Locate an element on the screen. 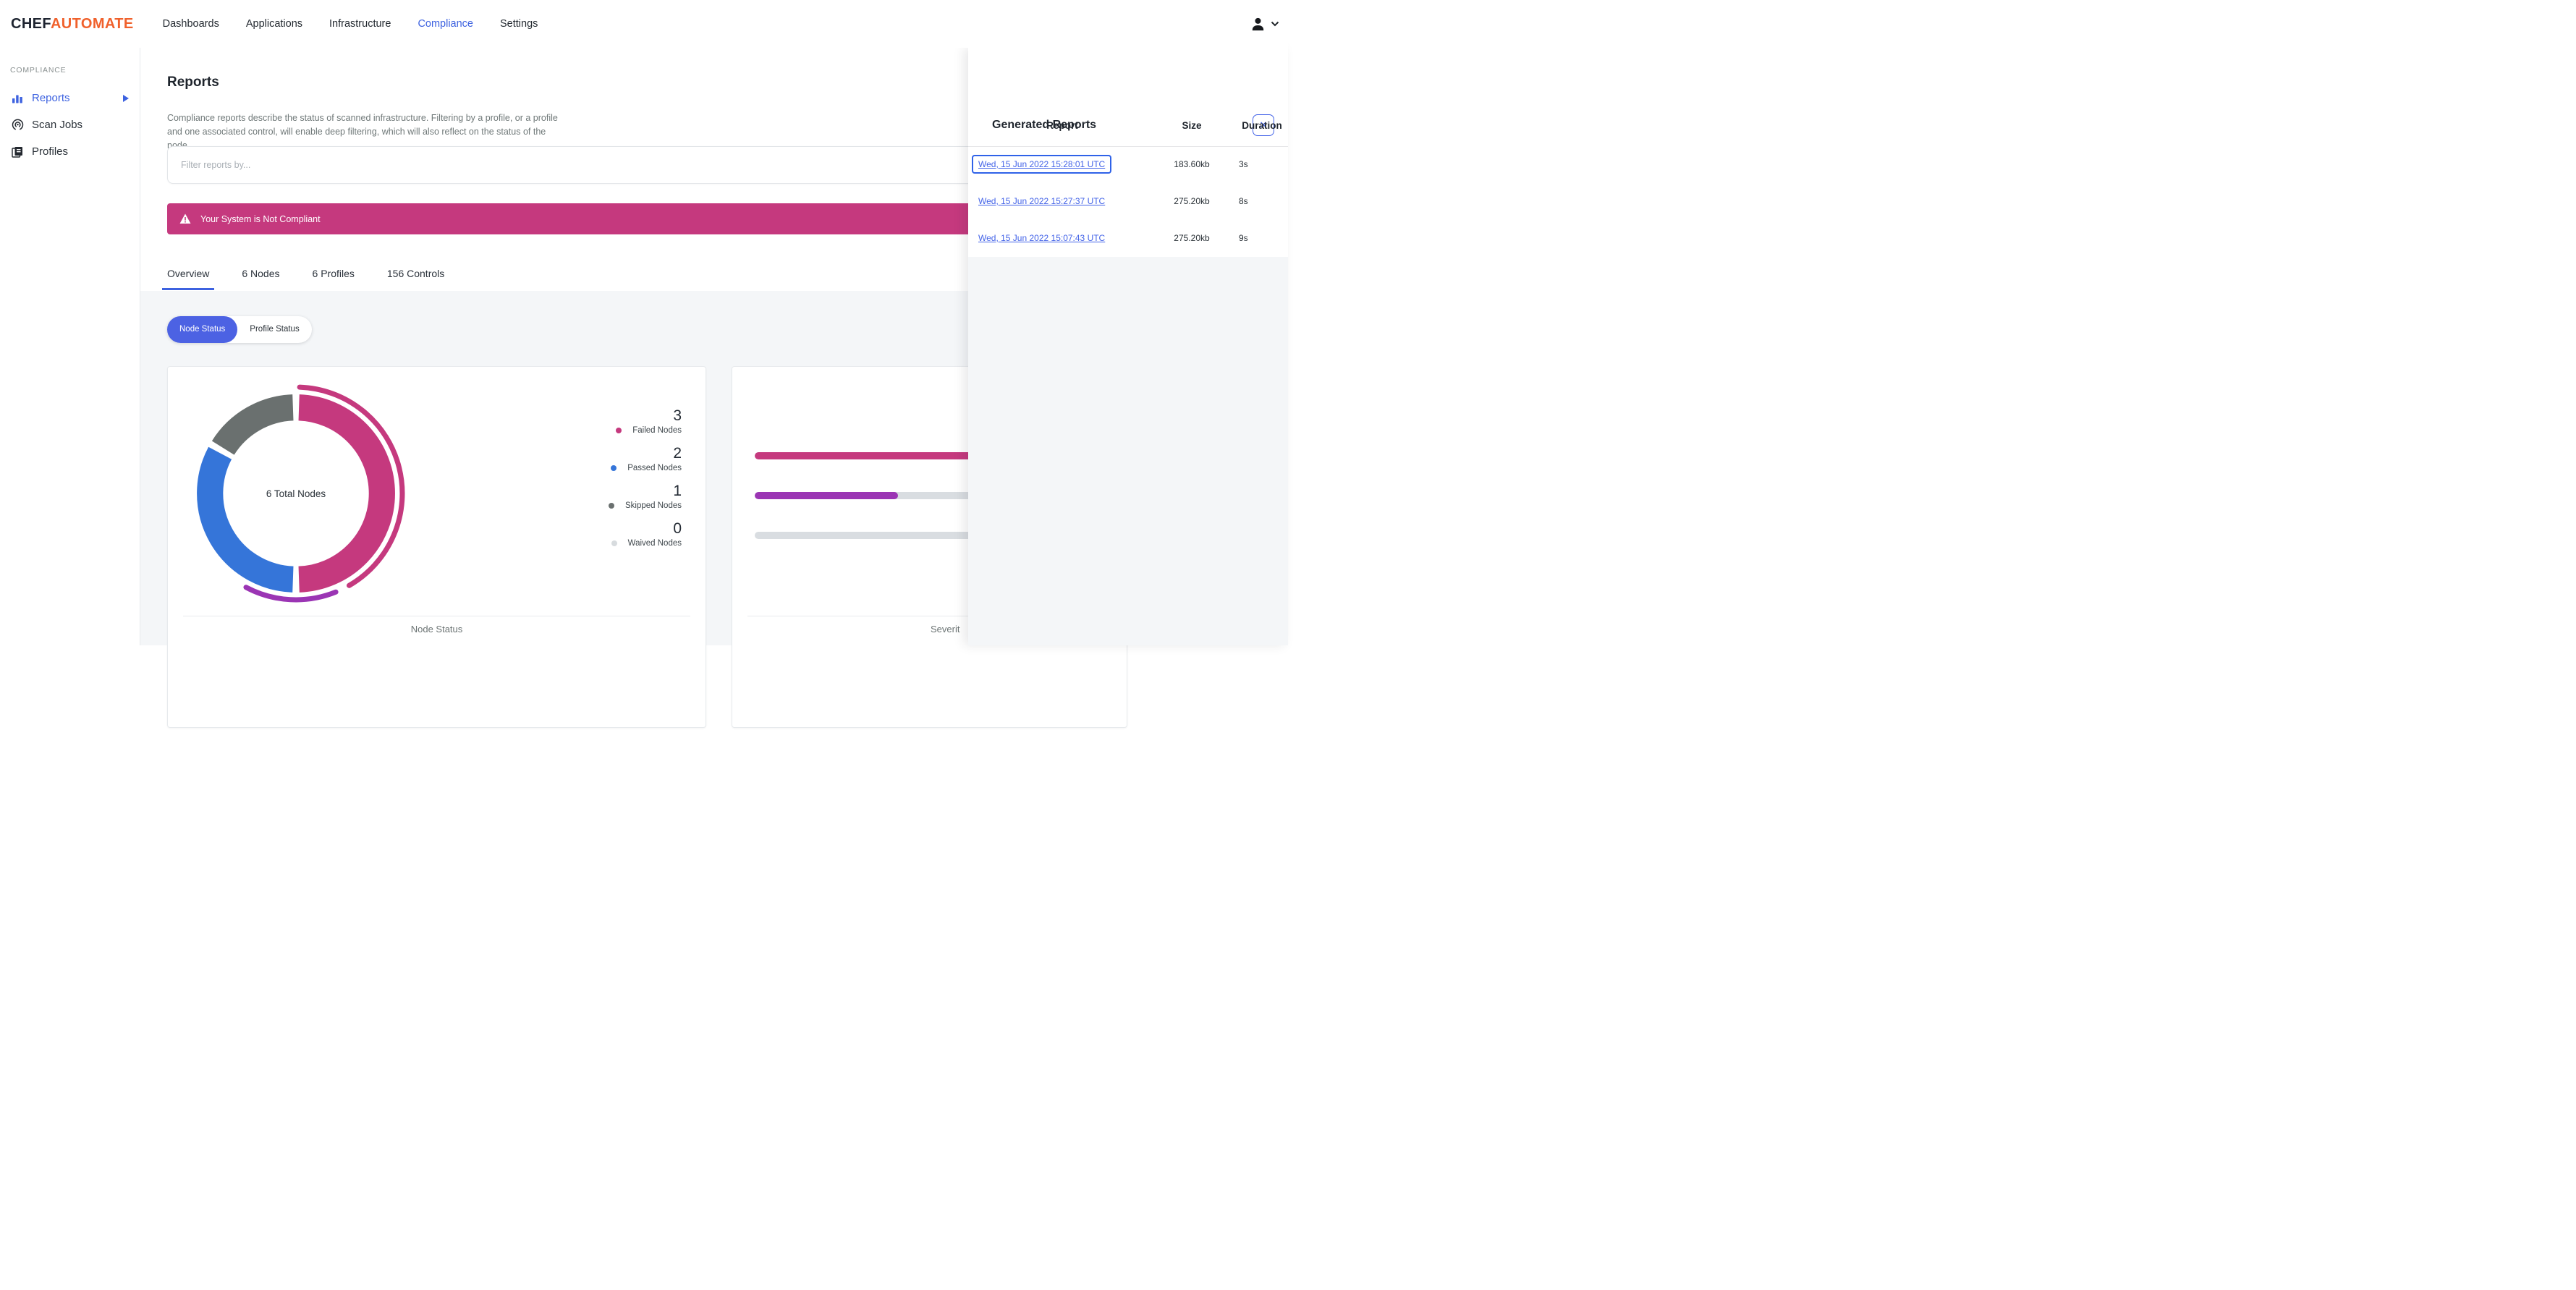  nav-settings: Settings is located at coordinates (519, 24).